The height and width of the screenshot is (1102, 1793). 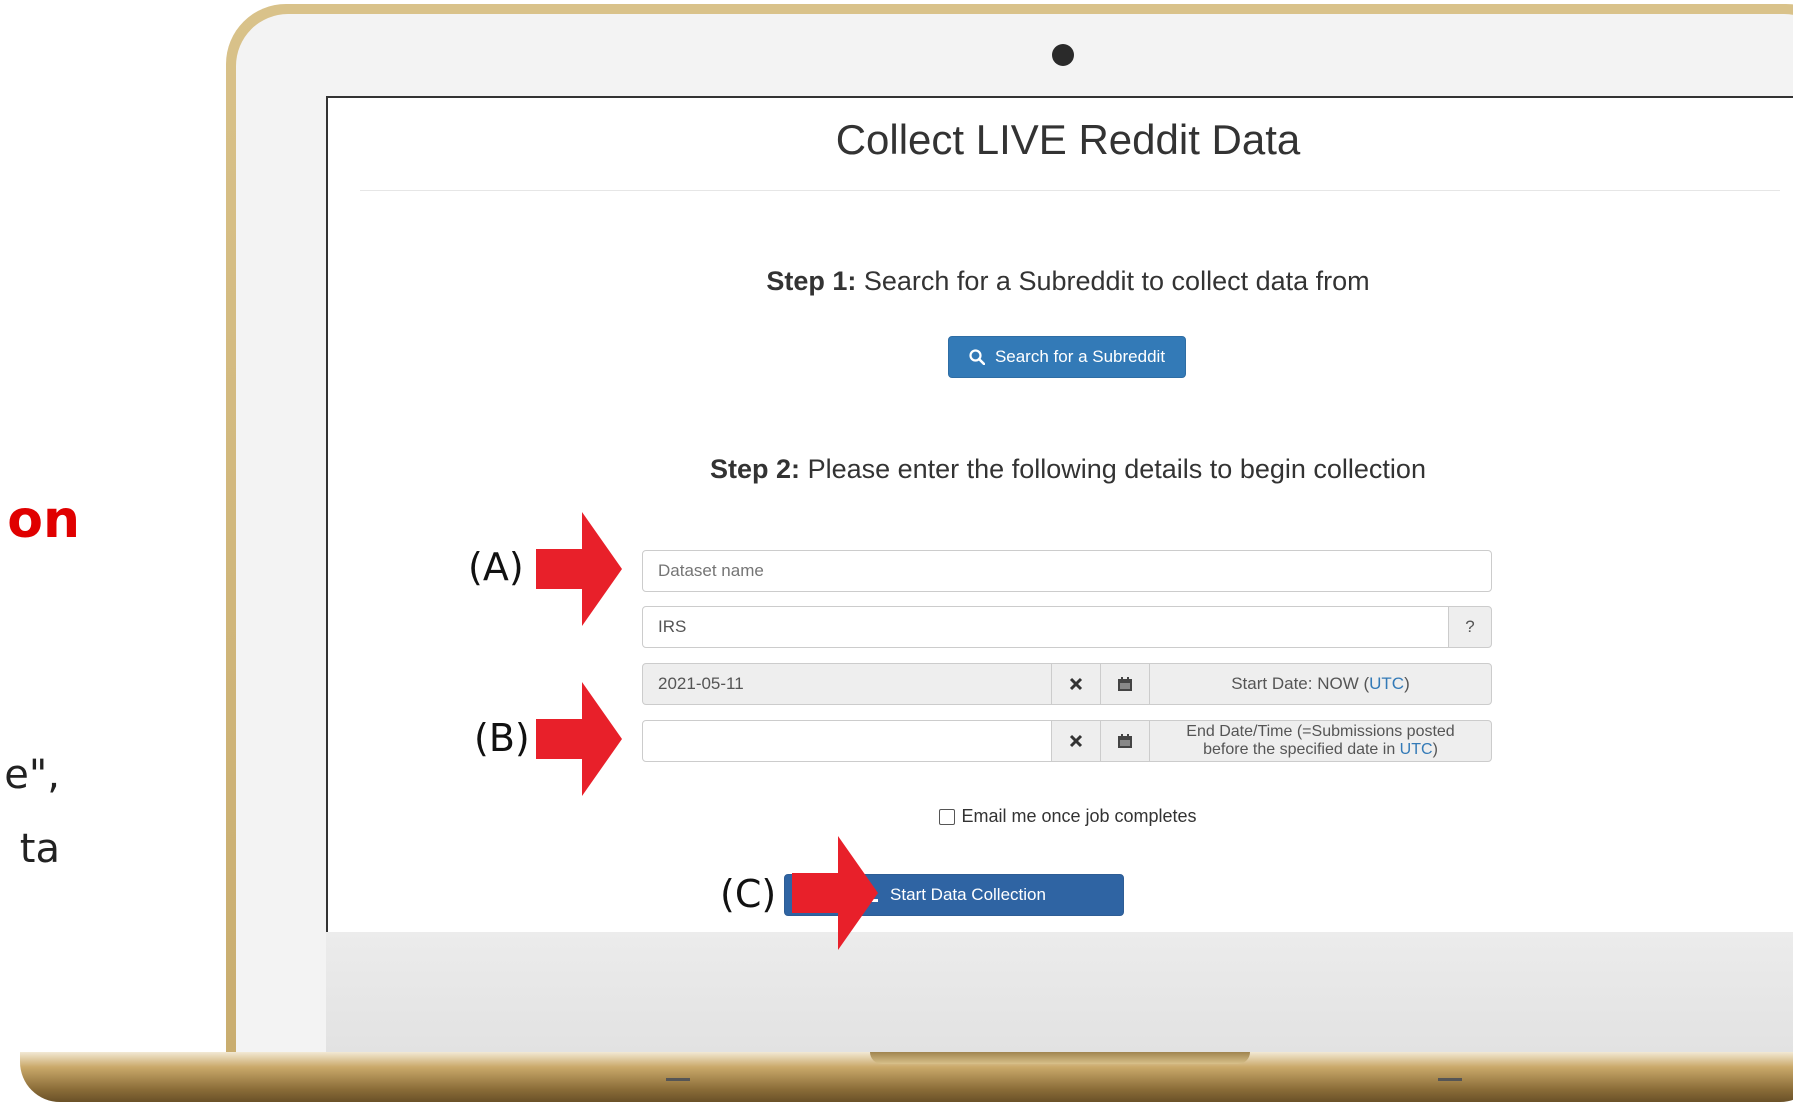 What do you see at coordinates (1407, 683) in the screenshot?
I see `start-date-label-suffix: )` at bounding box center [1407, 683].